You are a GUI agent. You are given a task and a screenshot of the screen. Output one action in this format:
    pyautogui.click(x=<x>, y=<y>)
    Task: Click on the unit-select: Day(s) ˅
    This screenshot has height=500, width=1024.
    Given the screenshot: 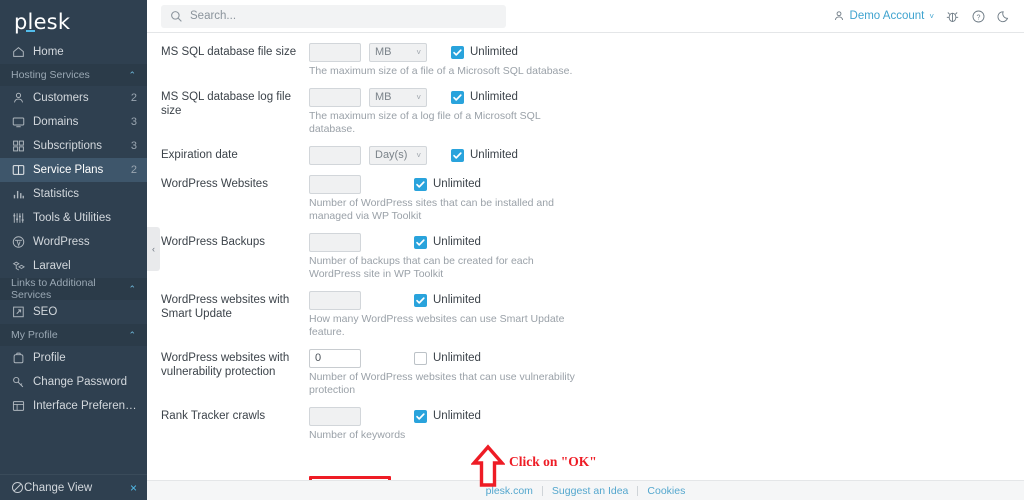 What is the action you would take?
    pyautogui.click(x=398, y=155)
    